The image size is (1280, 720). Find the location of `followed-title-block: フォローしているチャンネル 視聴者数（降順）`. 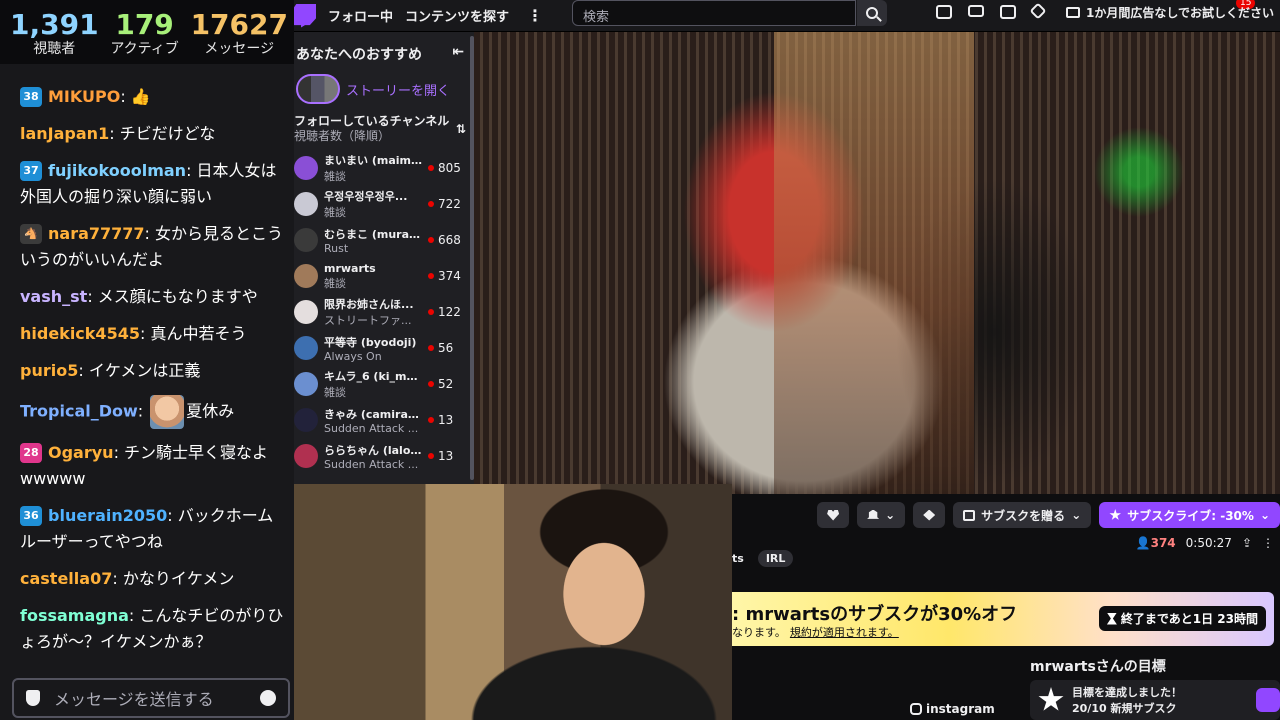

followed-title-block: フォローしているチャンネル 視聴者数（降順） is located at coordinates (371, 129).